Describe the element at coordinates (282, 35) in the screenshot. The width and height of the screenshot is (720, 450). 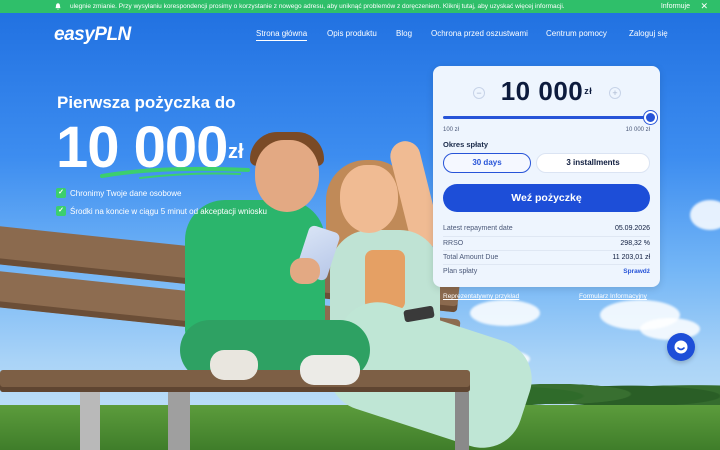
I see `nav-home: Strona główna` at that location.